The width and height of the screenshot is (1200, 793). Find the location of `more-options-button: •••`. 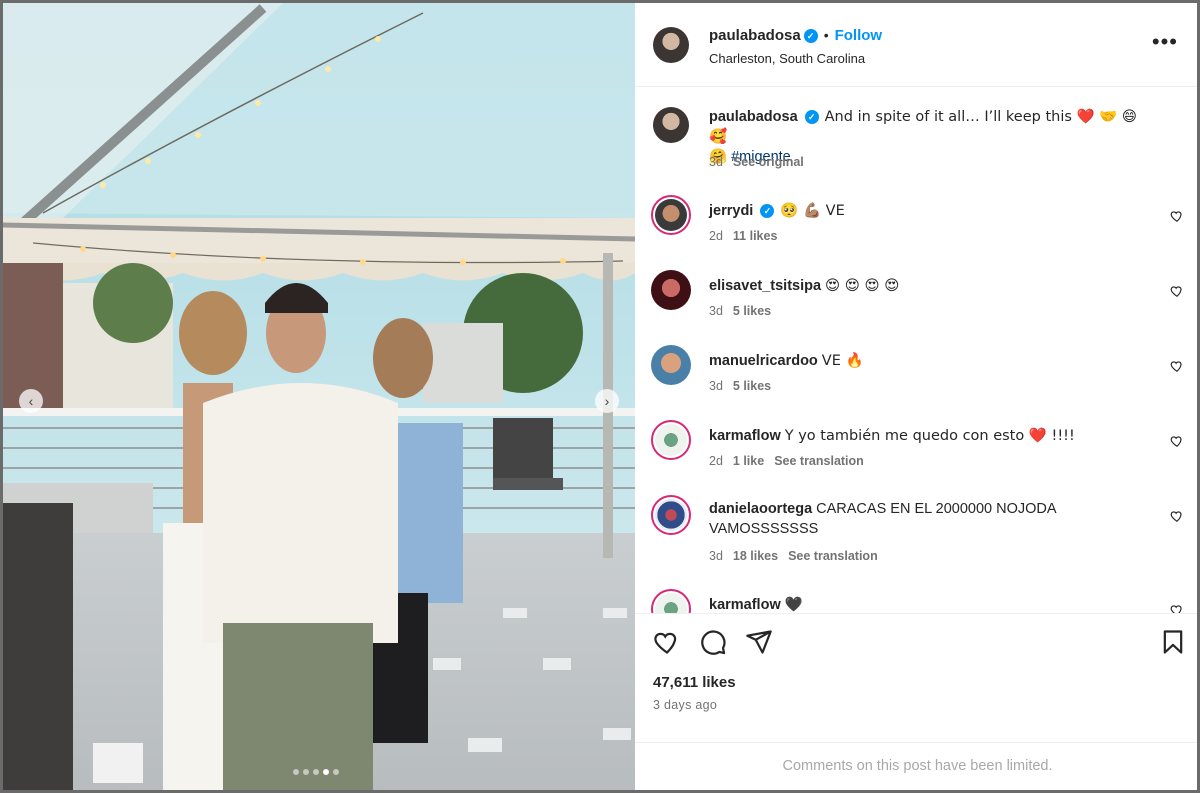

more-options-button: ••• is located at coordinates (1165, 42).